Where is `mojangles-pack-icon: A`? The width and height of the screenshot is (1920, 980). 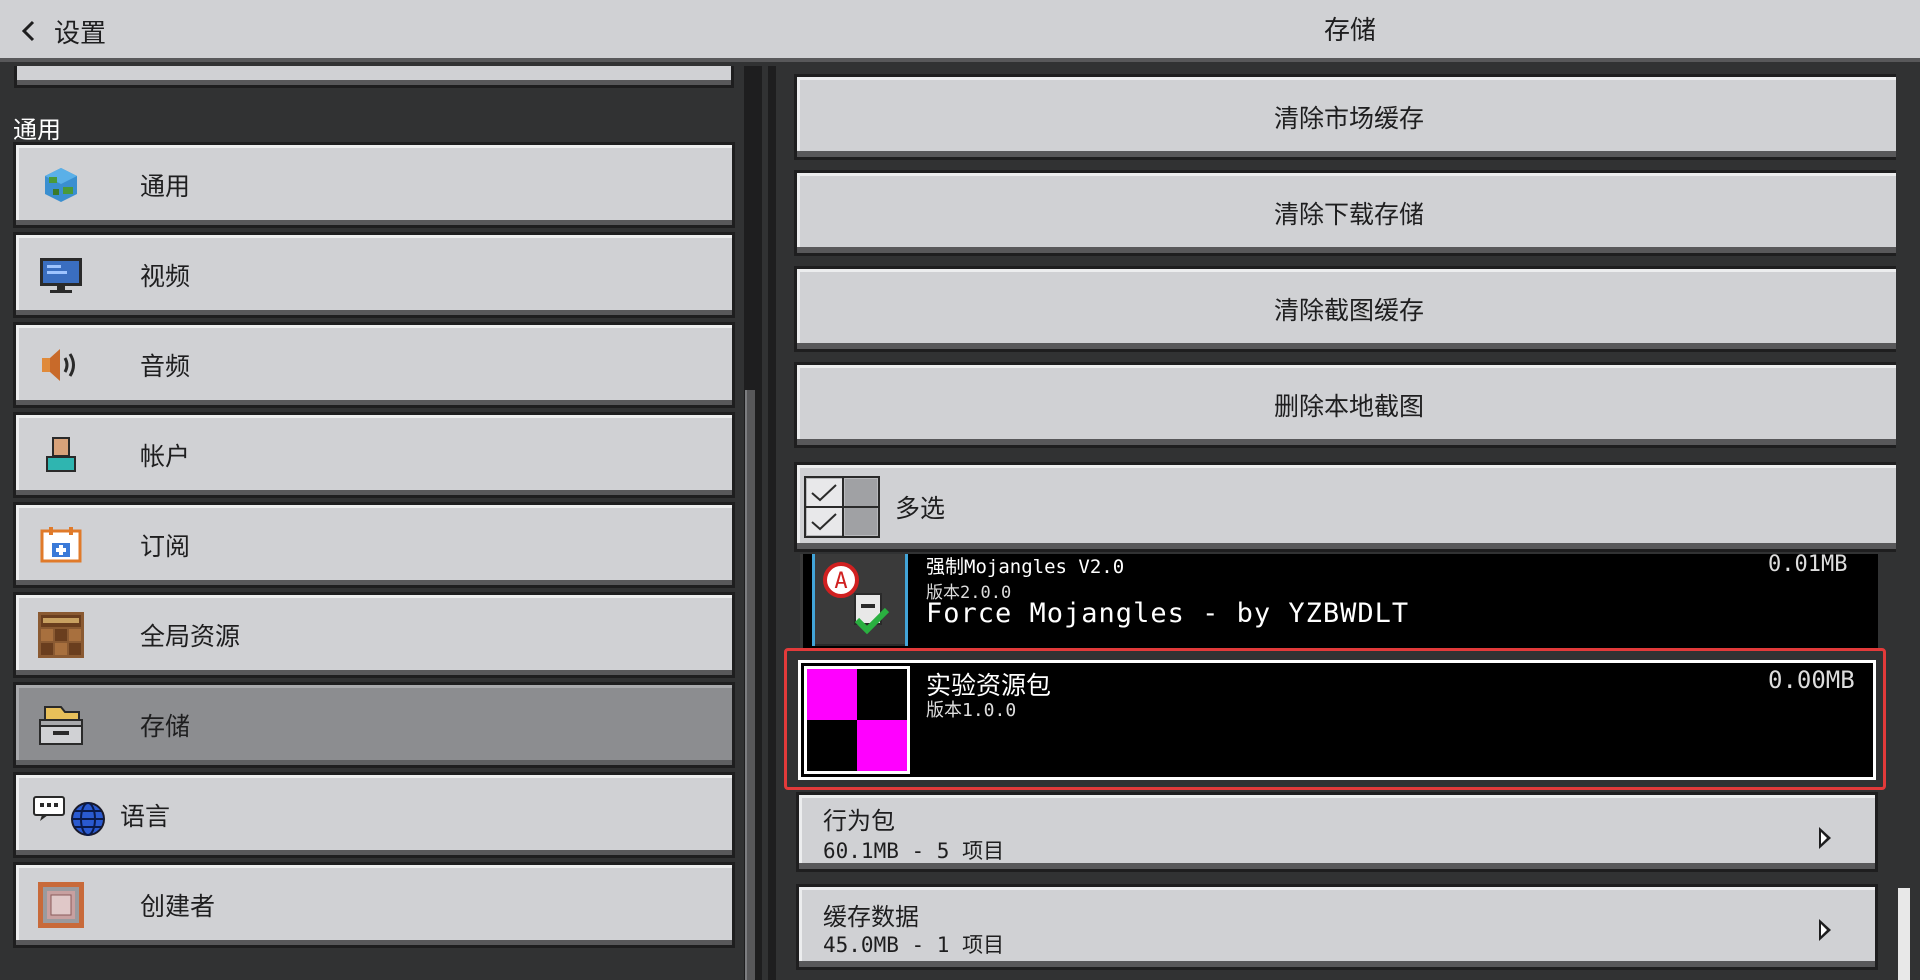 mojangles-pack-icon: A is located at coordinates (860, 599).